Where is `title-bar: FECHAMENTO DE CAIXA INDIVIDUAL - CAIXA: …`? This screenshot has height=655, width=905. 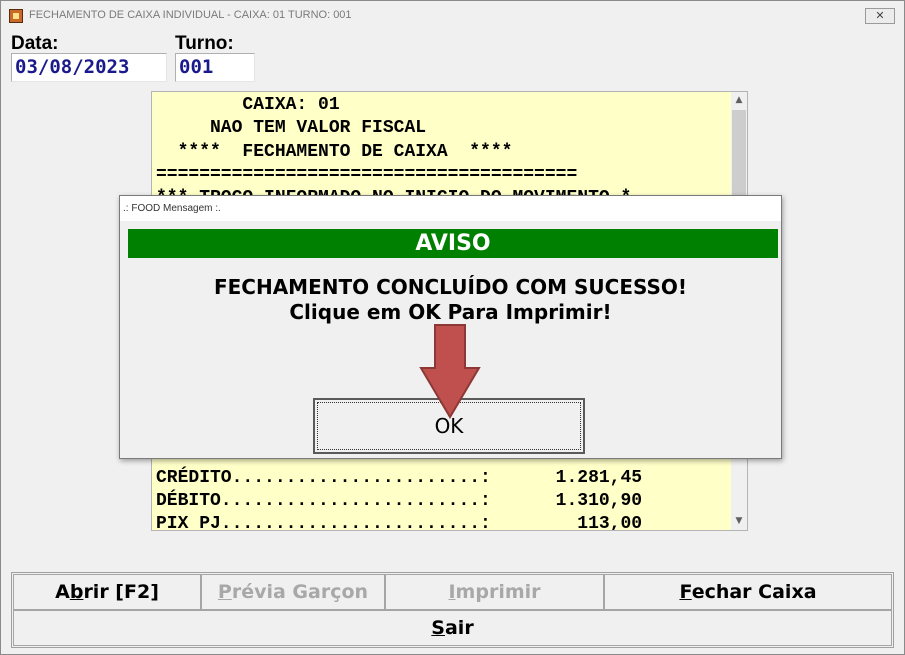 title-bar: FECHAMENTO DE CAIXA INDIVIDUAL - CAIXA: … is located at coordinates (452, 16).